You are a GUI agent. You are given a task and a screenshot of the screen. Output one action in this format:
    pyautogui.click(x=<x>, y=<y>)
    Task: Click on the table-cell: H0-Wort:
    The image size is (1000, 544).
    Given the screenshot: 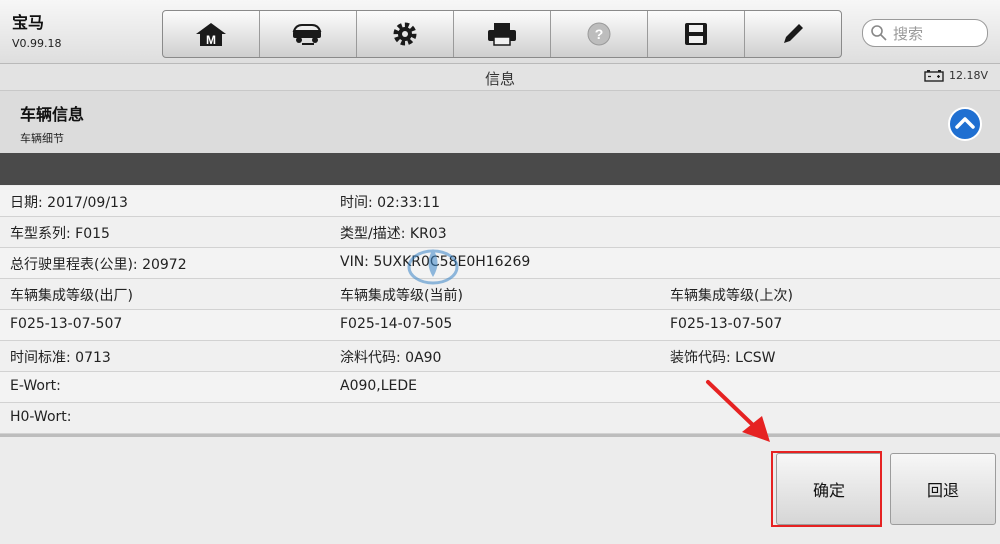 What is the action you would take?
    pyautogui.click(x=41, y=417)
    